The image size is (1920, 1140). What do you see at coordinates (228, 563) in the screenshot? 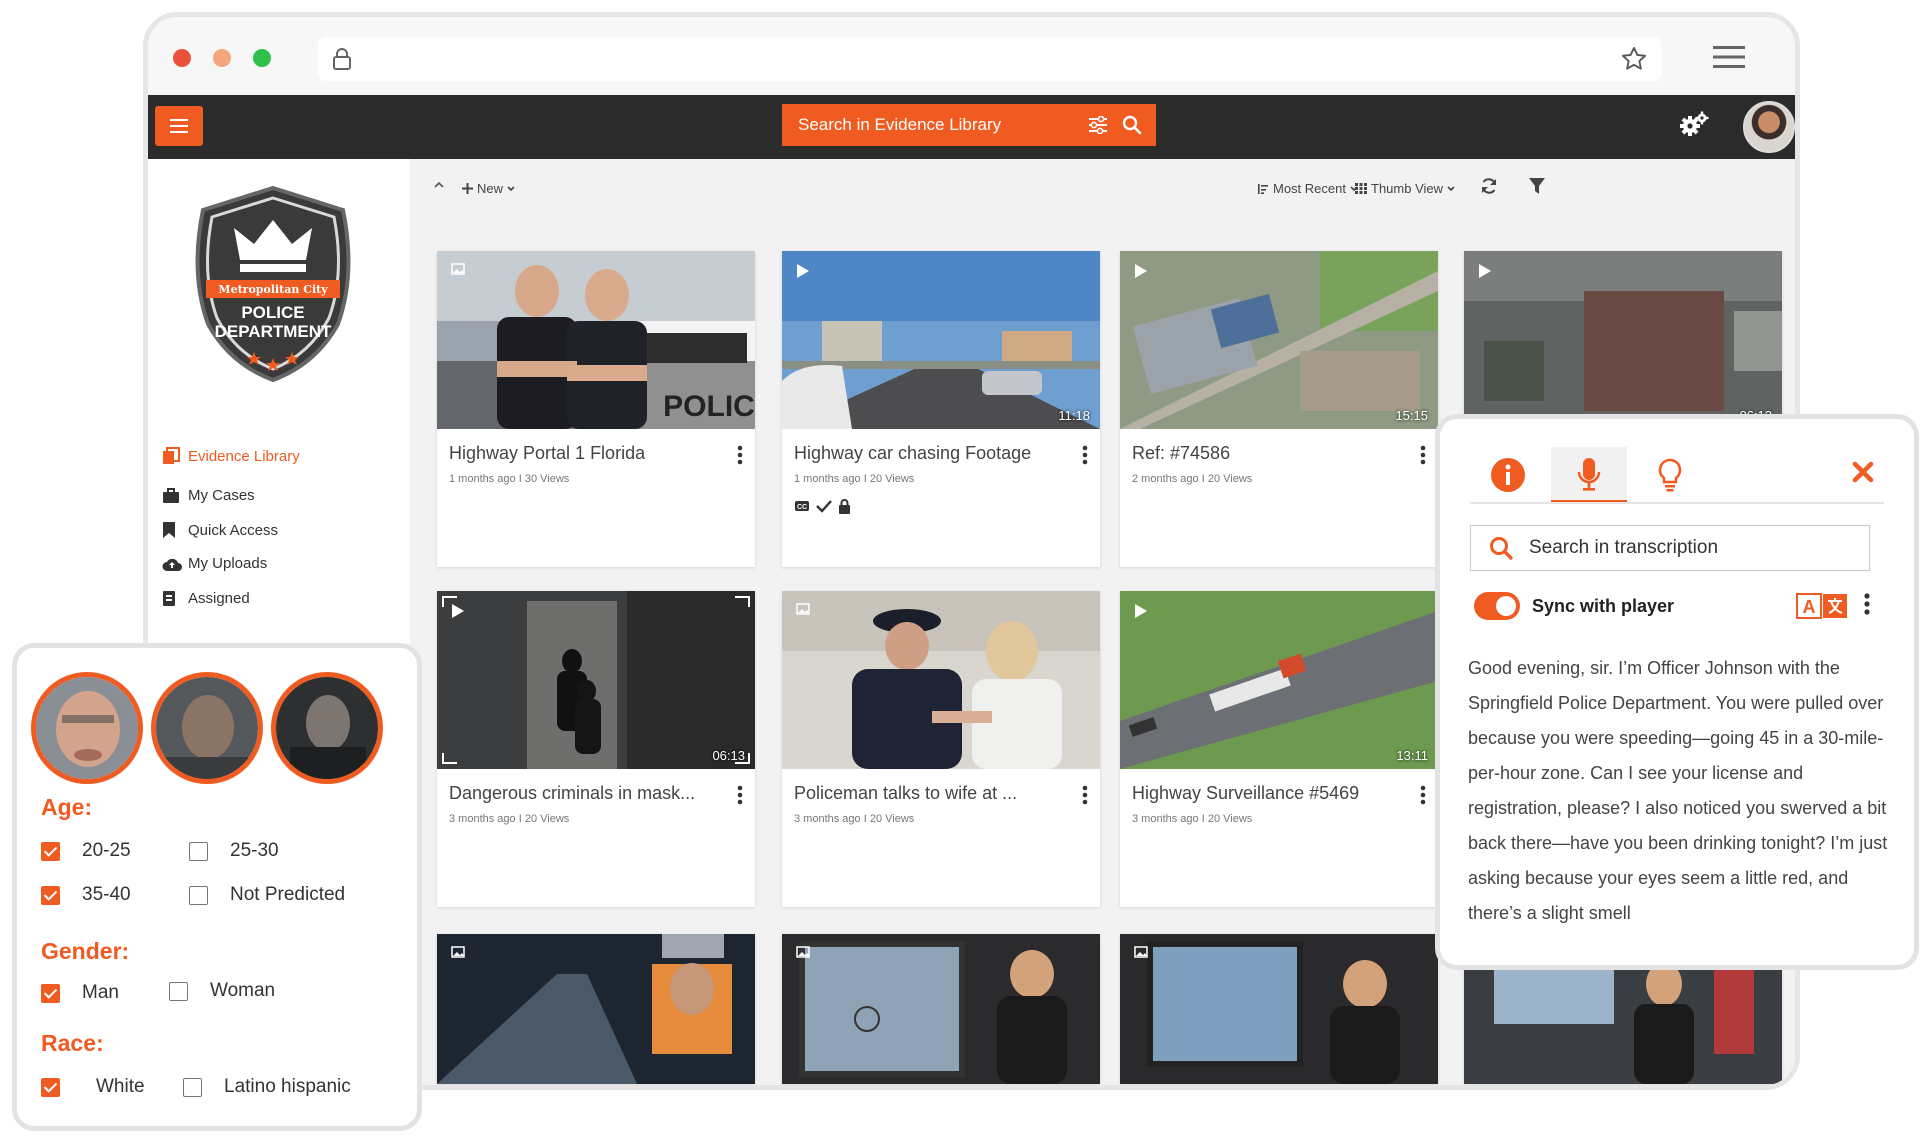
I see `sidebar-item-label: My Uploads` at bounding box center [228, 563].